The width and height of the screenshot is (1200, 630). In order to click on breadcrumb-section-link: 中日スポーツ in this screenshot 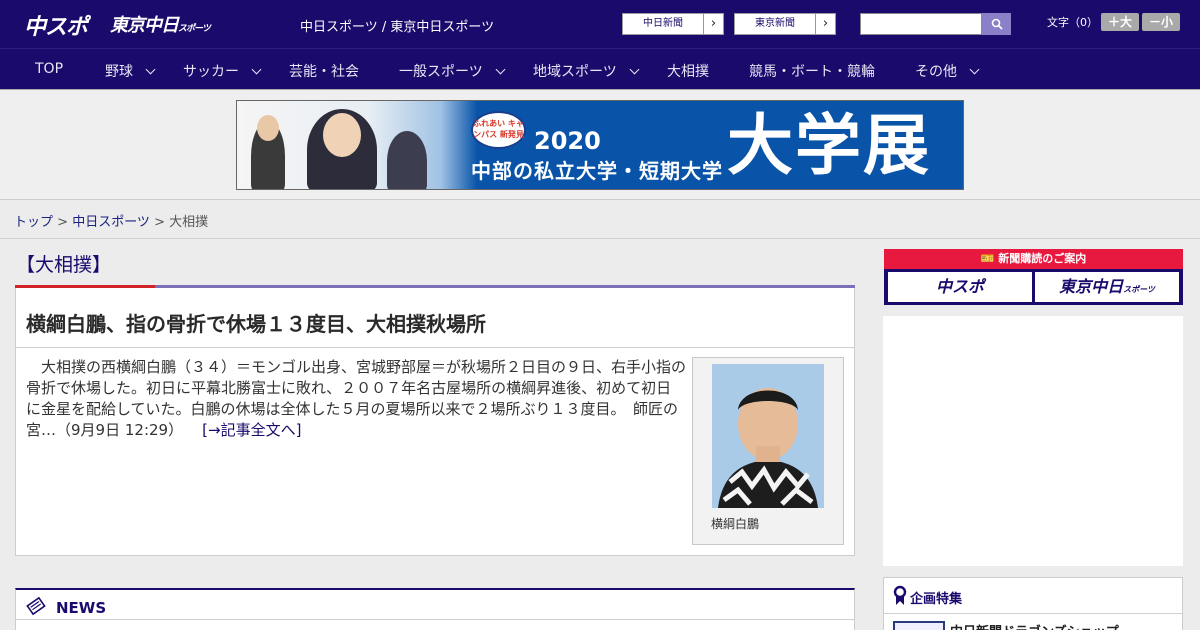, I will do `click(111, 222)`.